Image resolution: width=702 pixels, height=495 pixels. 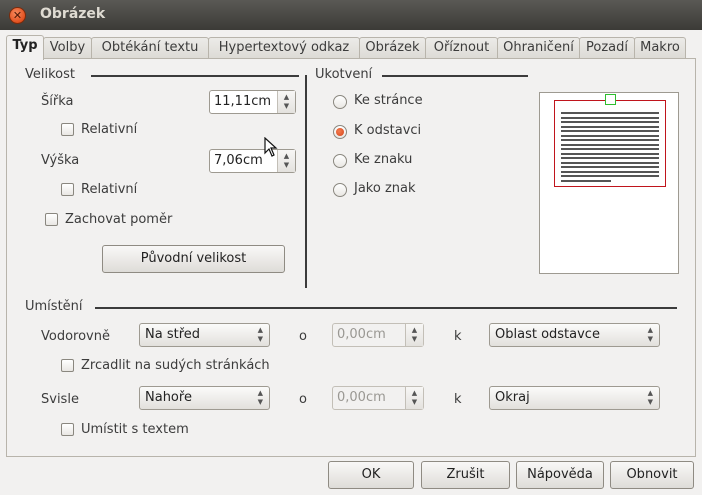 What do you see at coordinates (67, 48) in the screenshot?
I see `tab-options: Volby` at bounding box center [67, 48].